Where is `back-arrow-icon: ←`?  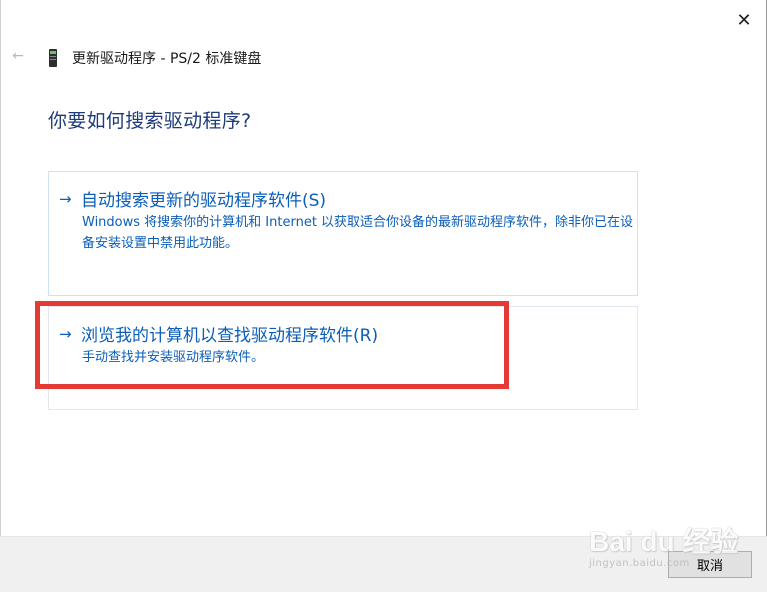 back-arrow-icon: ← is located at coordinates (18, 56).